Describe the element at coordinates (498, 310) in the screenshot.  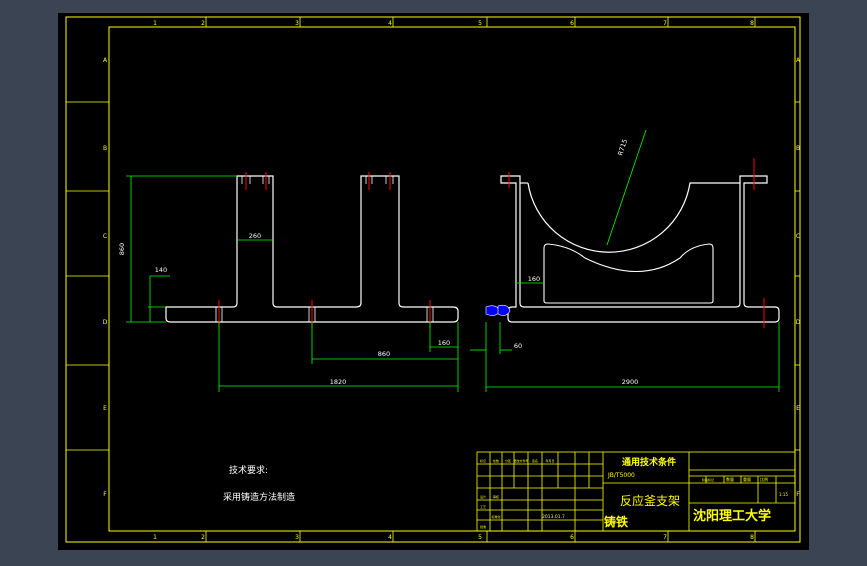
I see `seal-symbol` at that location.